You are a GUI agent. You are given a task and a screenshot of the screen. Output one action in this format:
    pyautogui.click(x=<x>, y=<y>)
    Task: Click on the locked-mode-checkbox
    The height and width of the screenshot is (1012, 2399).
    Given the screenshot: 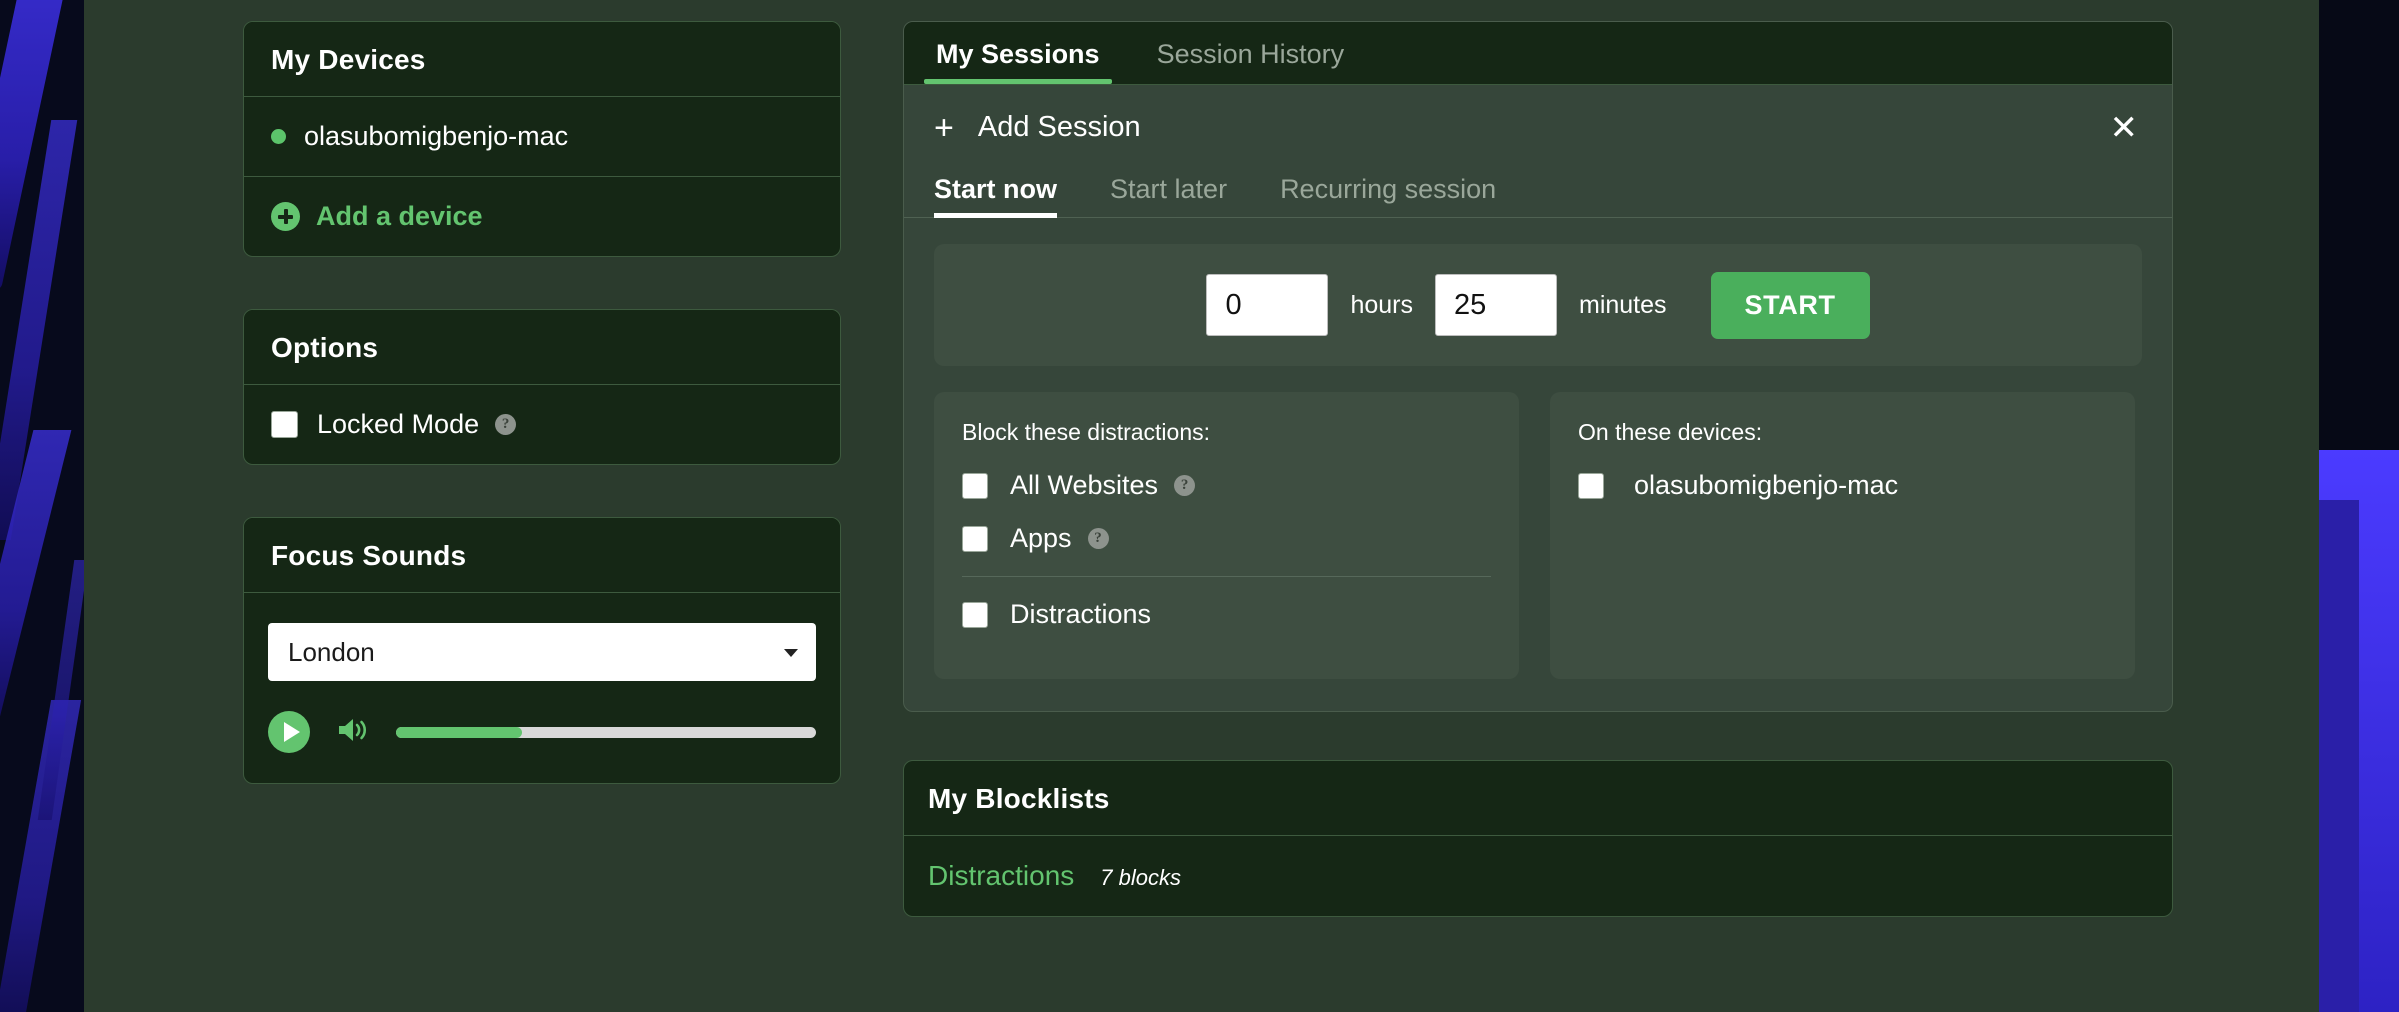 What is the action you would take?
    pyautogui.click(x=284, y=424)
    